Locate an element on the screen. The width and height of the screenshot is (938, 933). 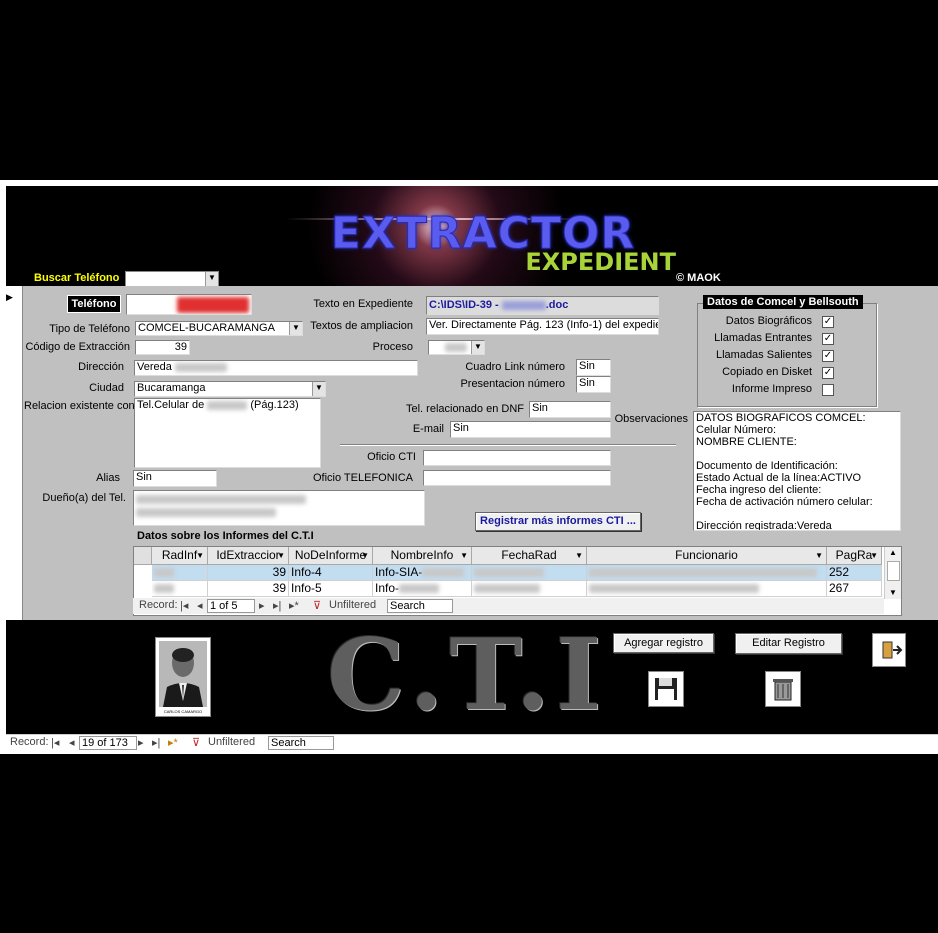
table-cell-pagra: 267 is located at coordinates (854, 589).